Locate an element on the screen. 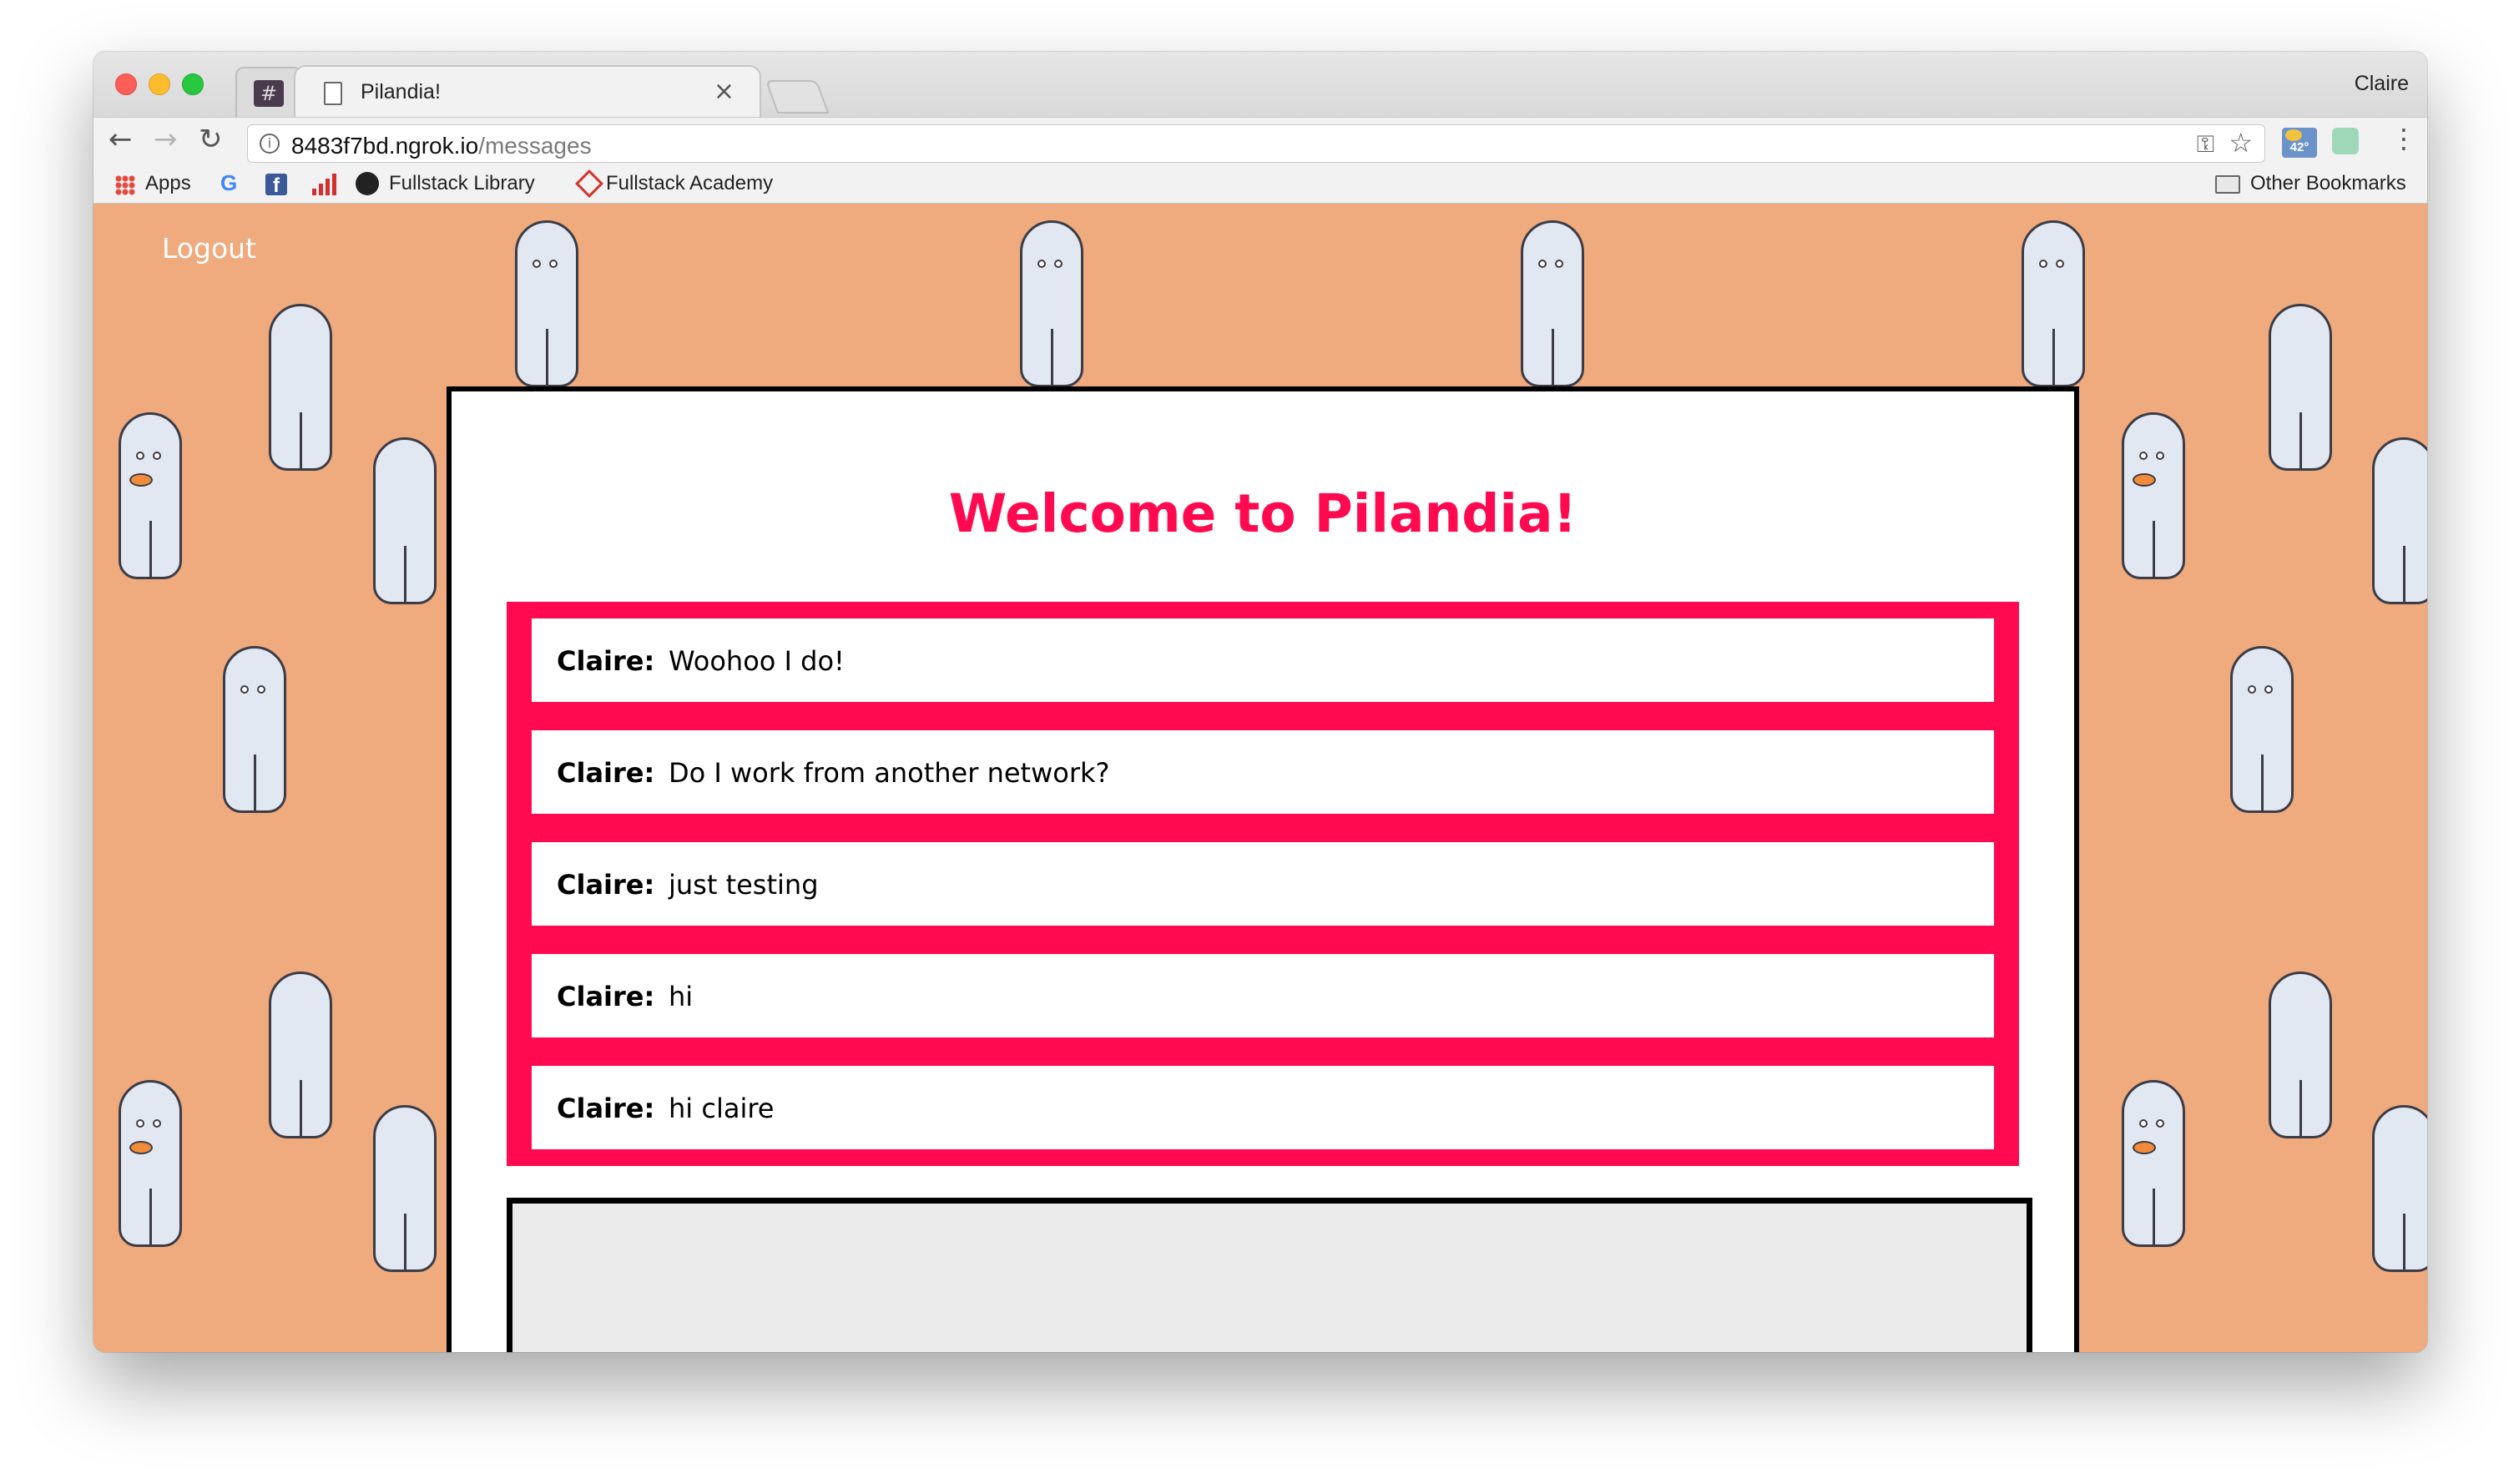 This screenshot has width=2519, height=1484. facebook-icon: f is located at coordinates (276, 185).